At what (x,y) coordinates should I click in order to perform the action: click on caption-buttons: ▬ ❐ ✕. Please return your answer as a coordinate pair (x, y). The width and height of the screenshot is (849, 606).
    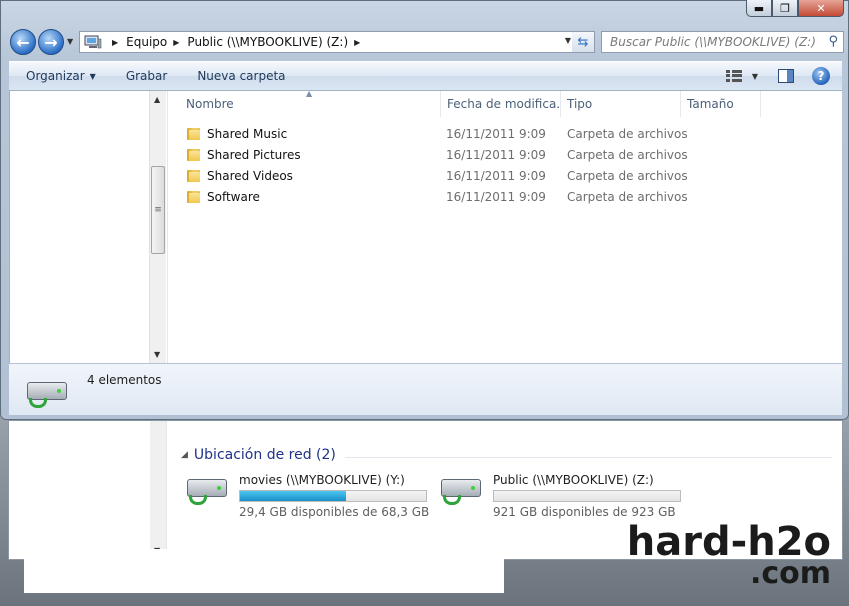
    Looking at the image, I should click on (795, 8).